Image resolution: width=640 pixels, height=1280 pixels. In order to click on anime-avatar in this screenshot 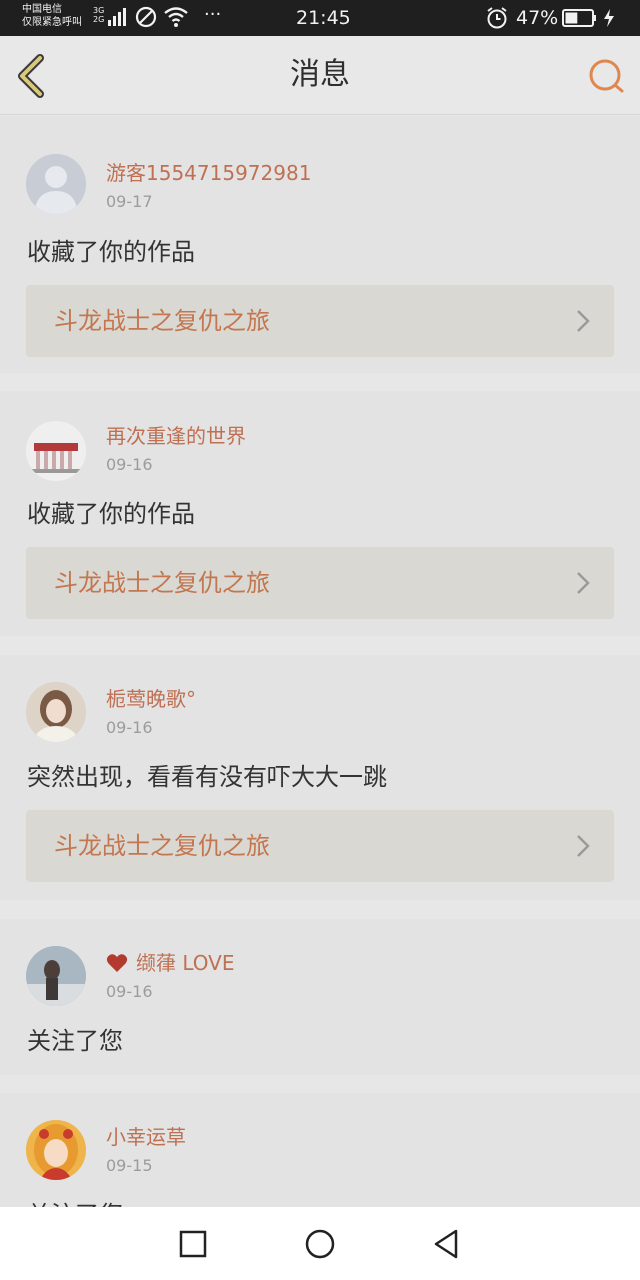, I will do `click(56, 1150)`.